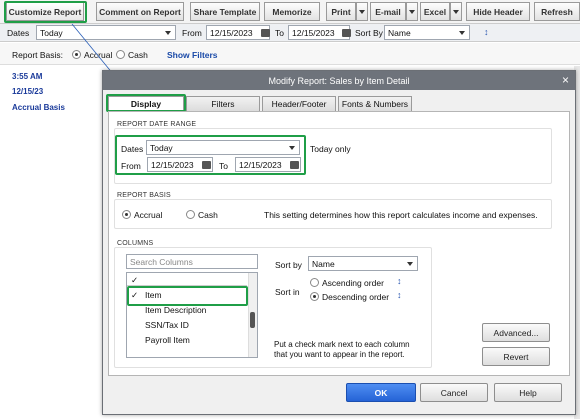 The width and height of the screenshot is (580, 419). I want to click on dialog-title: Modify Report: Sales by Item Detail, so click(339, 80).